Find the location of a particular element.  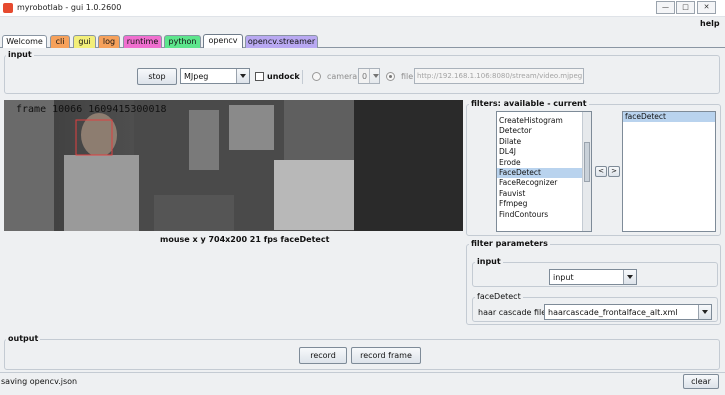

close-icon: ✕ is located at coordinates (706, 7).